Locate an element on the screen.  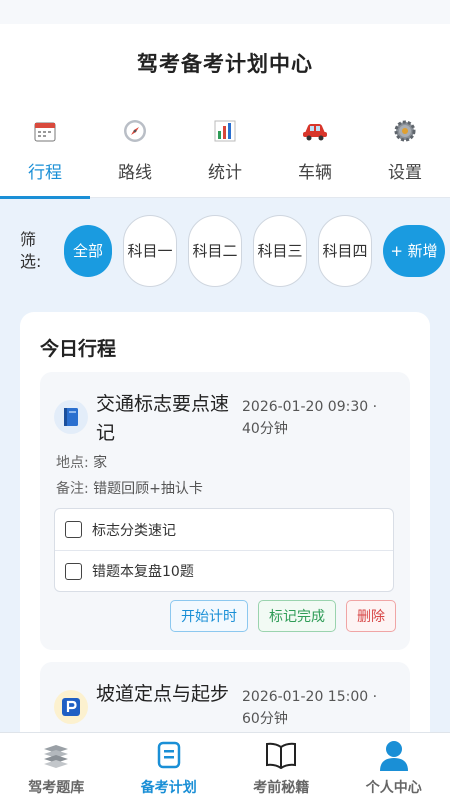
top-tab-bar: 行程 路线 统计 车辆 设置 is located at coordinates (225, 150).